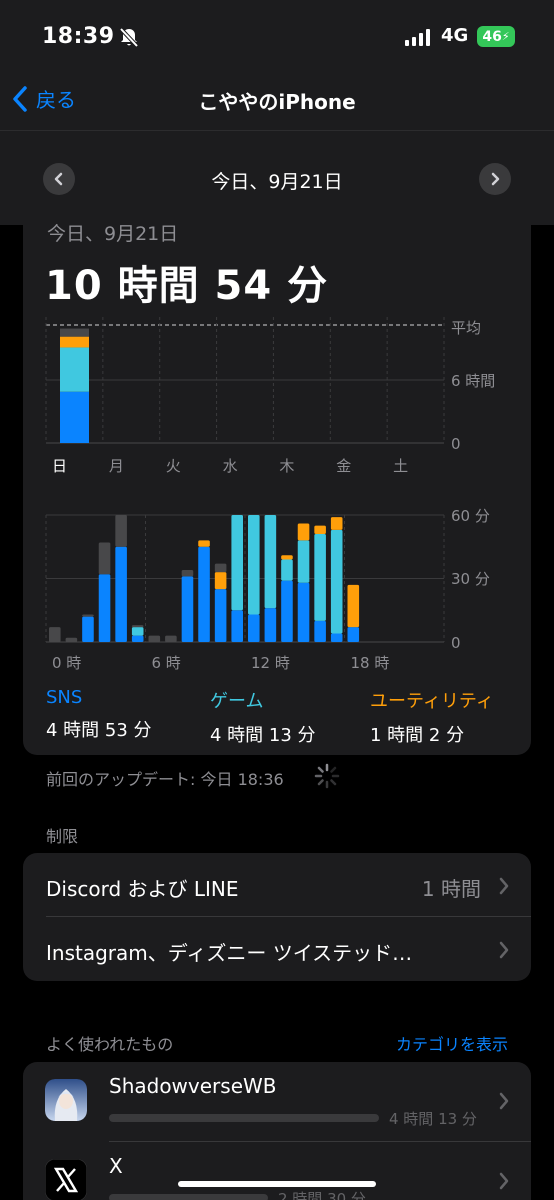 The width and height of the screenshot is (554, 1200). What do you see at coordinates (277, 182) in the screenshot?
I see `selected-date: 今日、9月21日` at bounding box center [277, 182].